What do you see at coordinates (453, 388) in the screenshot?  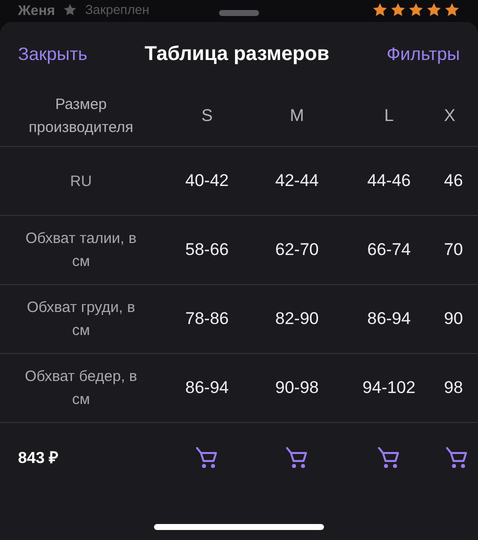 I see `table-cell: 98` at bounding box center [453, 388].